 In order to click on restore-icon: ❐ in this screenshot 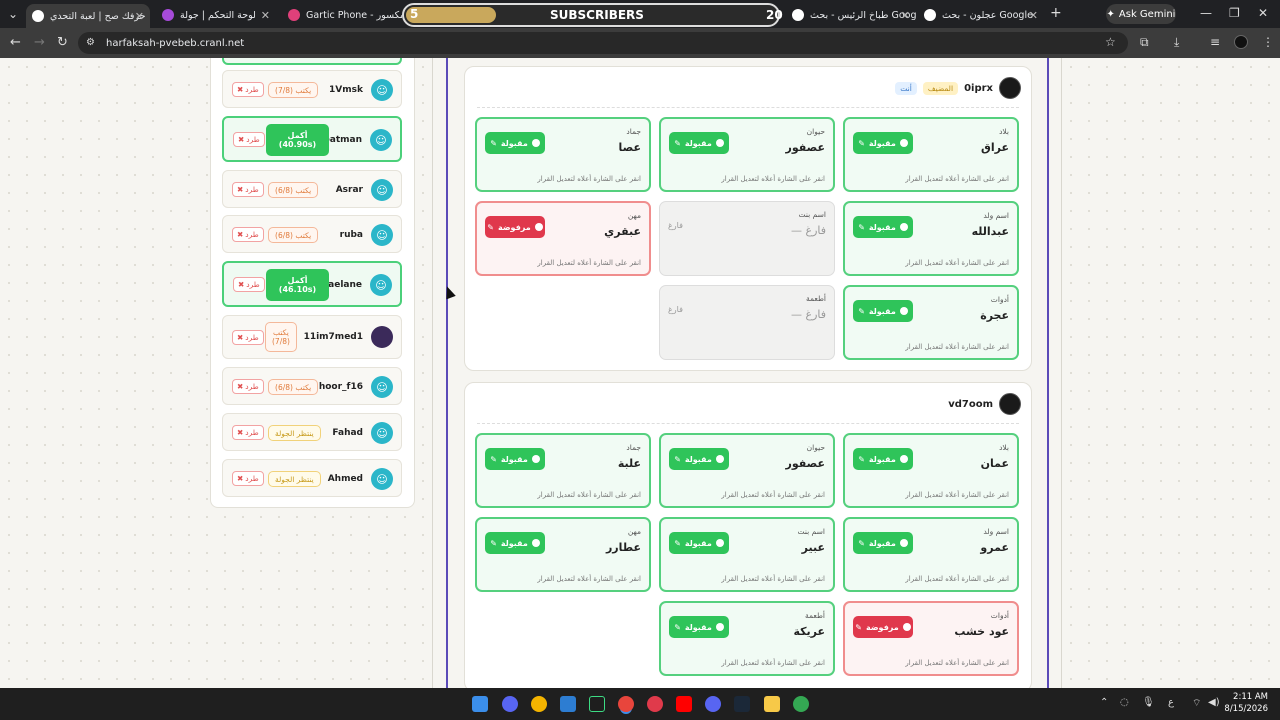, I will do `click(1234, 13)`.